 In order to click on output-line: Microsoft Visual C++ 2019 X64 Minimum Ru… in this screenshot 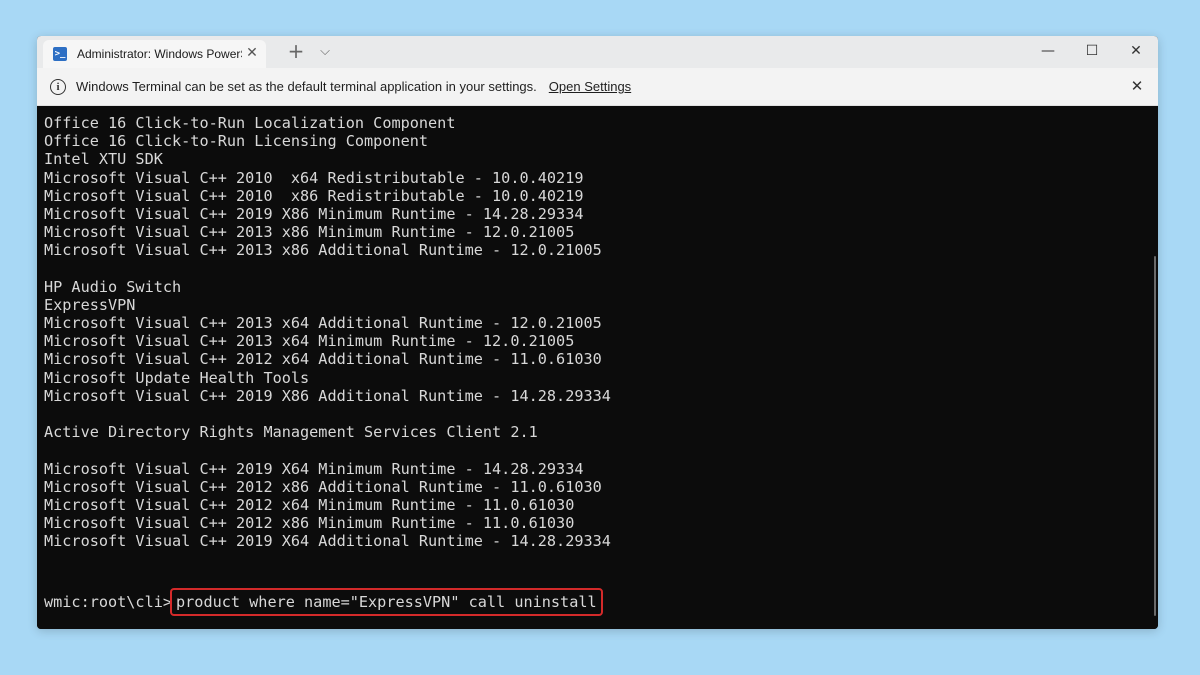, I will do `click(314, 468)`.